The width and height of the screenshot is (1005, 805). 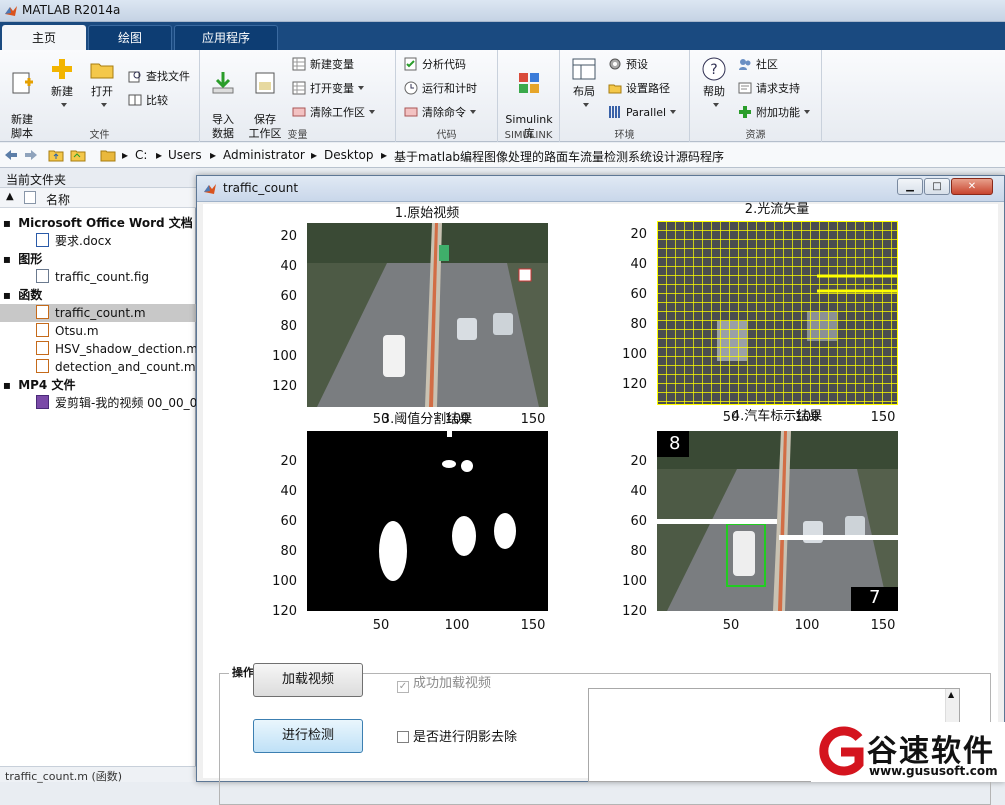 What do you see at coordinates (71, 10) in the screenshot?
I see `app-title: MATLAB R2014a` at bounding box center [71, 10].